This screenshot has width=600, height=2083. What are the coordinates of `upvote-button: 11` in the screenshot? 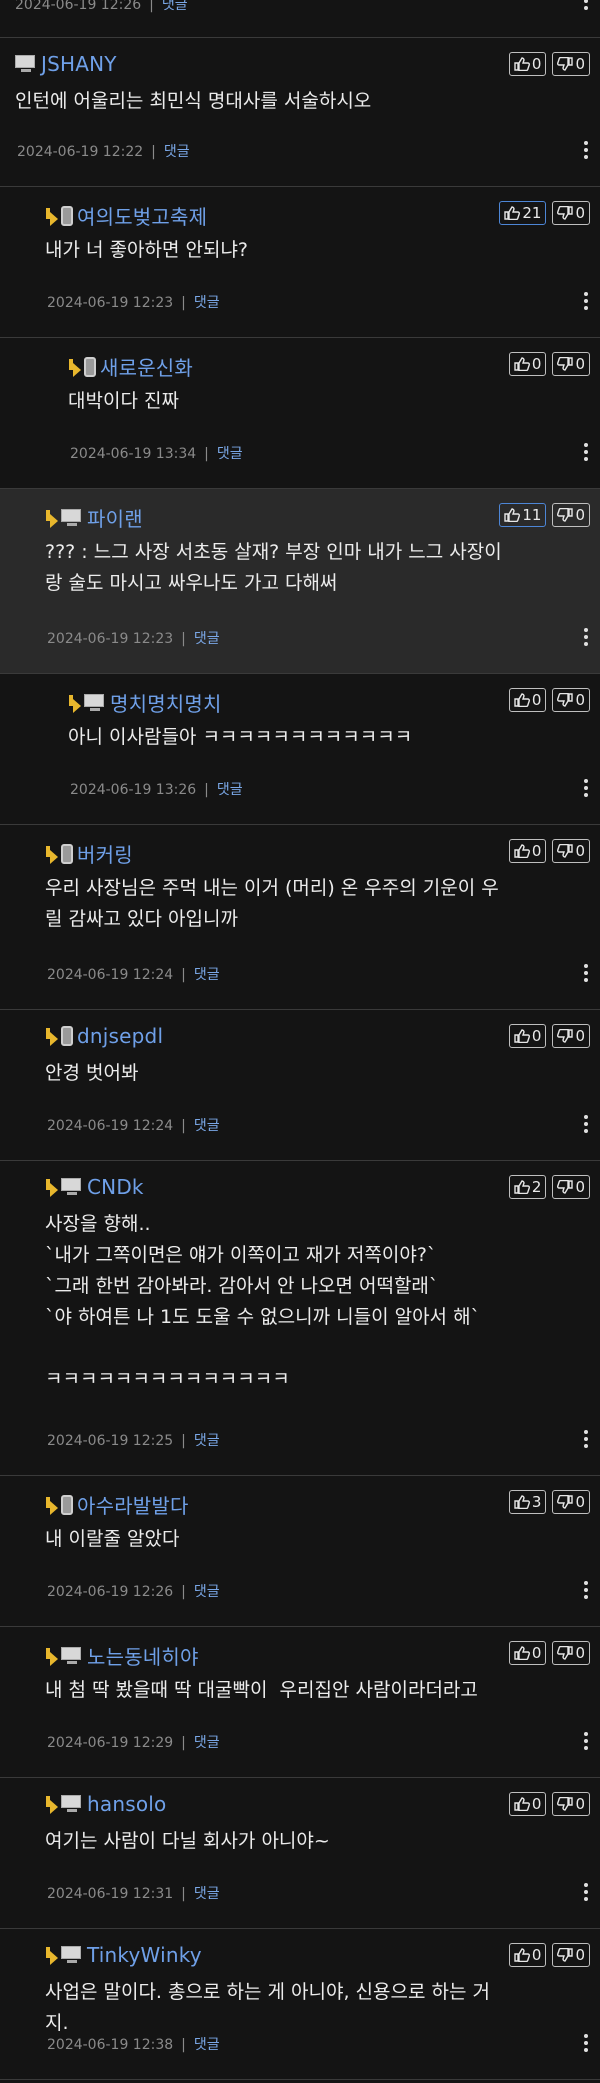 It's located at (523, 515).